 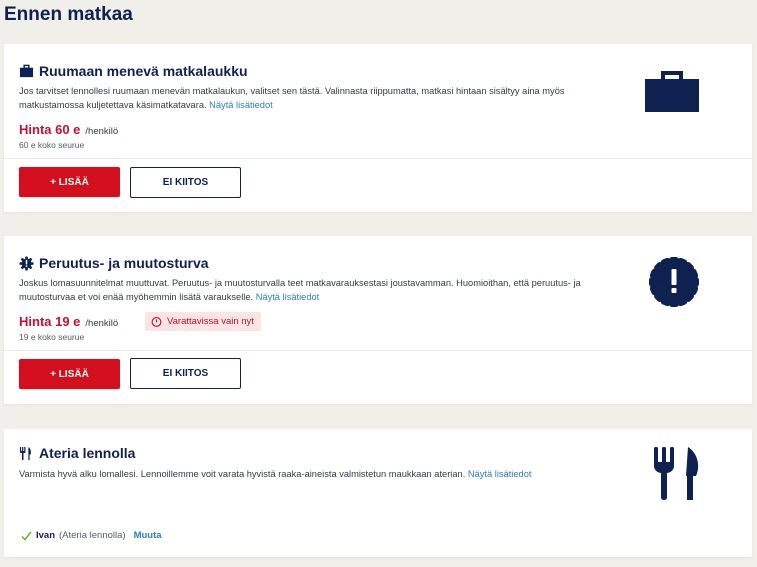 What do you see at coordinates (378, 350) in the screenshot?
I see `cancellation-divider` at bounding box center [378, 350].